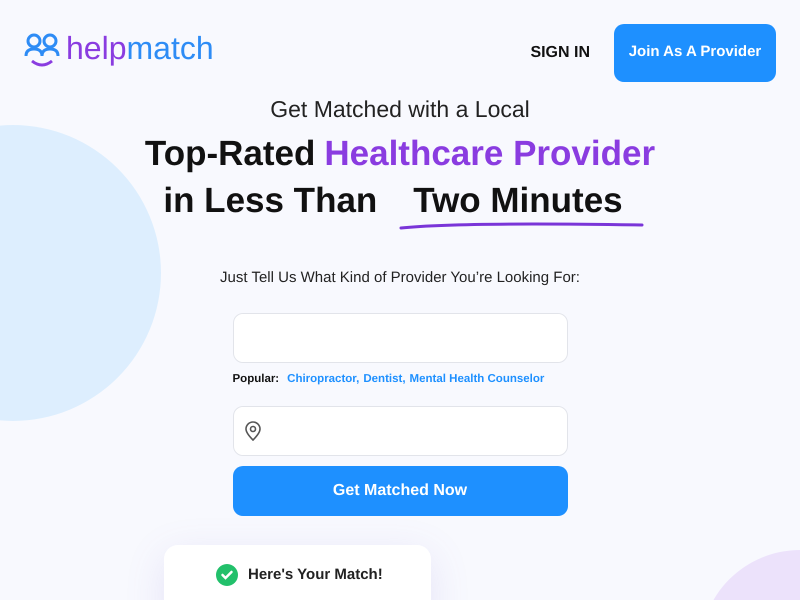 The image size is (800, 600). What do you see at coordinates (253, 431) in the screenshot?
I see `map-pin-icon` at bounding box center [253, 431].